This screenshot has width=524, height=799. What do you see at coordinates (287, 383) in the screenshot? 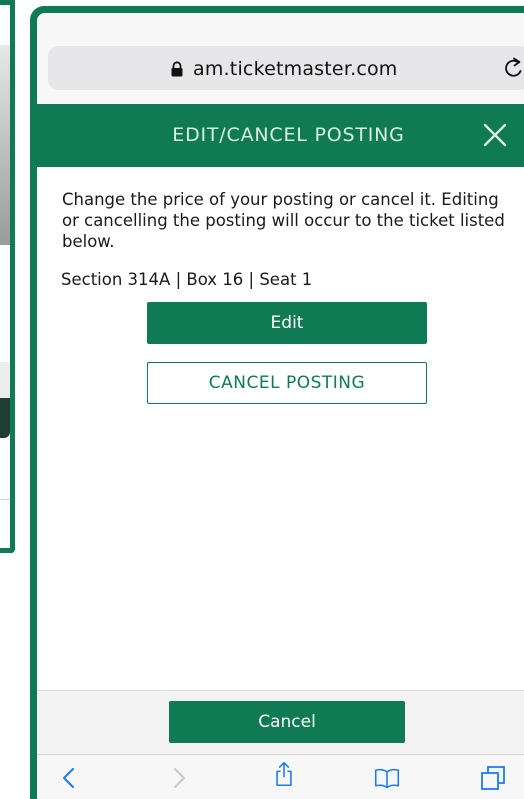
I see `cancel-posting-button: CANCEL POSTING` at bounding box center [287, 383].